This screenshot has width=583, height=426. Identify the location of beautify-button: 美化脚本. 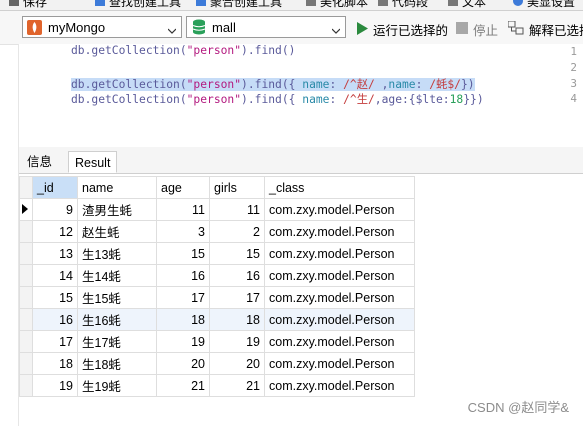
(336, 4).